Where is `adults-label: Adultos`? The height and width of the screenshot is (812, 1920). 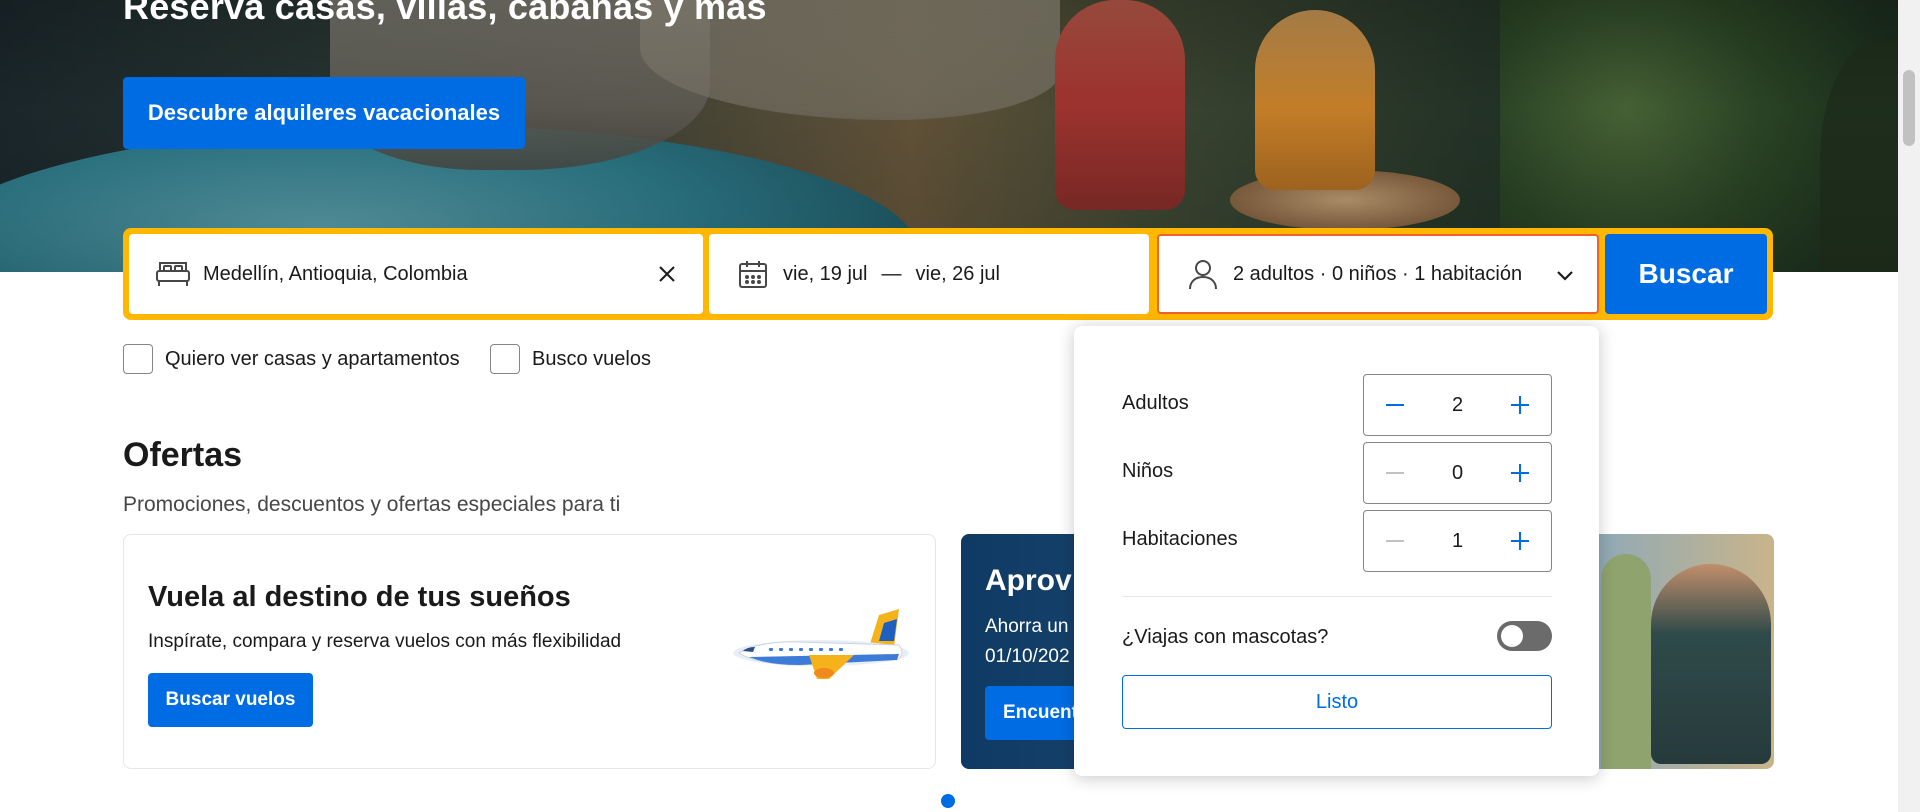
adults-label: Adultos is located at coordinates (1155, 403).